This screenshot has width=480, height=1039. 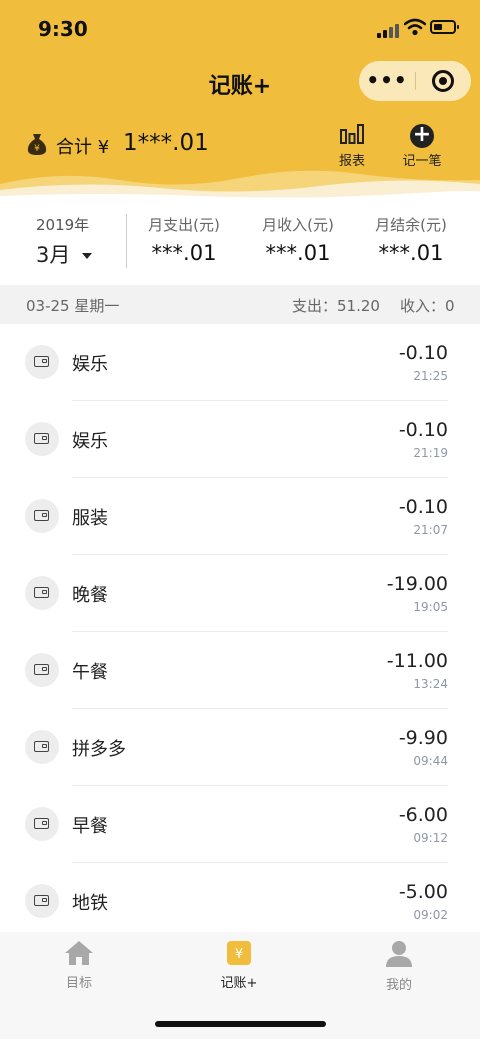 I want to click on entry-time: 21:19, so click(x=430, y=453).